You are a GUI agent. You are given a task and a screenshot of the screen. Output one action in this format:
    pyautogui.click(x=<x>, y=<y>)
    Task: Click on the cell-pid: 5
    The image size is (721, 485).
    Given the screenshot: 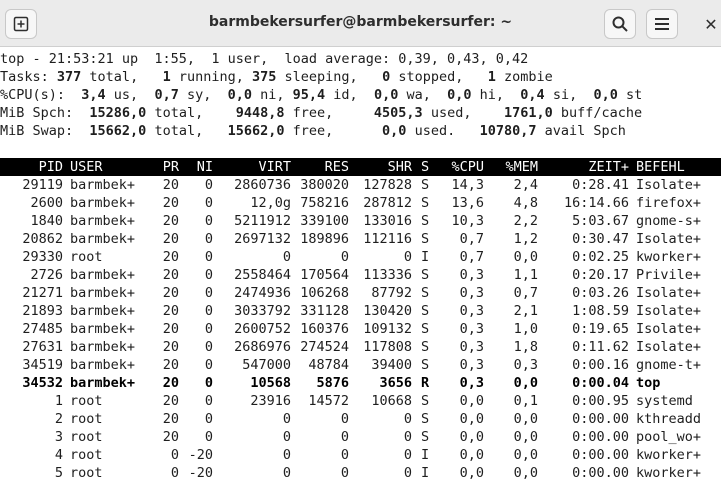 What is the action you would take?
    pyautogui.click(x=58, y=473)
    